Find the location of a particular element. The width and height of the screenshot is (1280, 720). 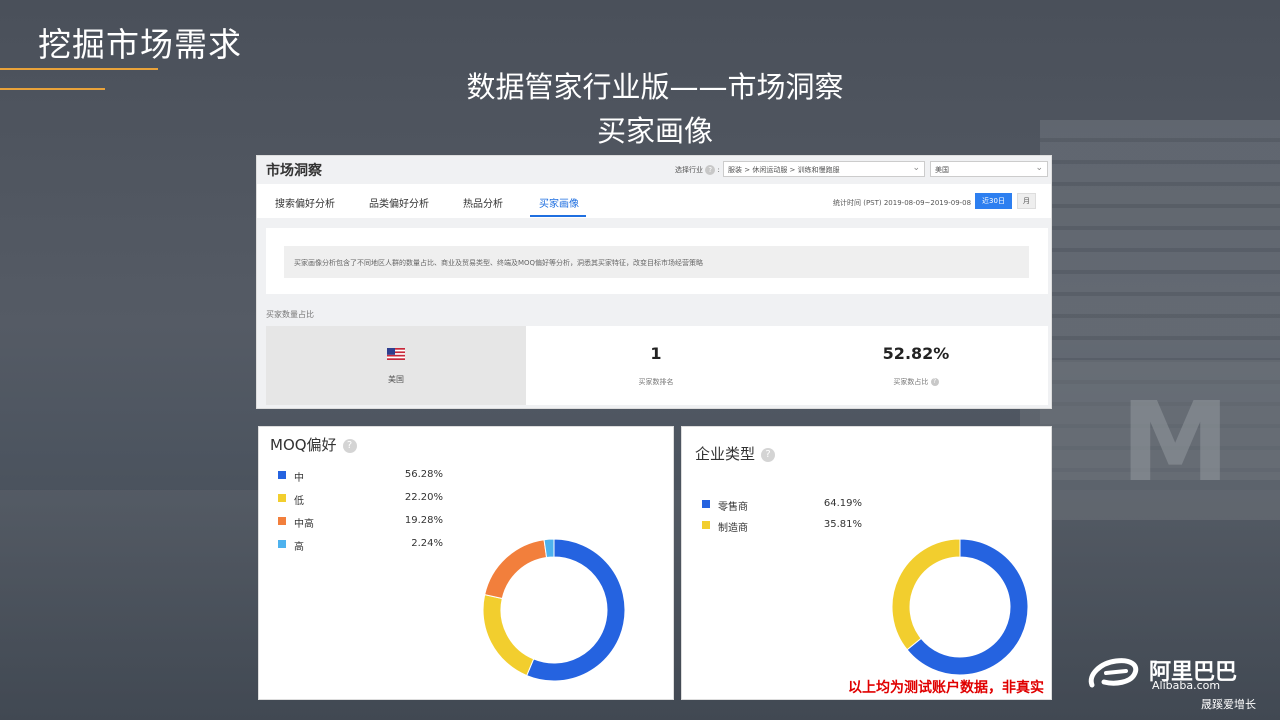

enterprise-chart-title-text: 企业类型 is located at coordinates (725, 454).